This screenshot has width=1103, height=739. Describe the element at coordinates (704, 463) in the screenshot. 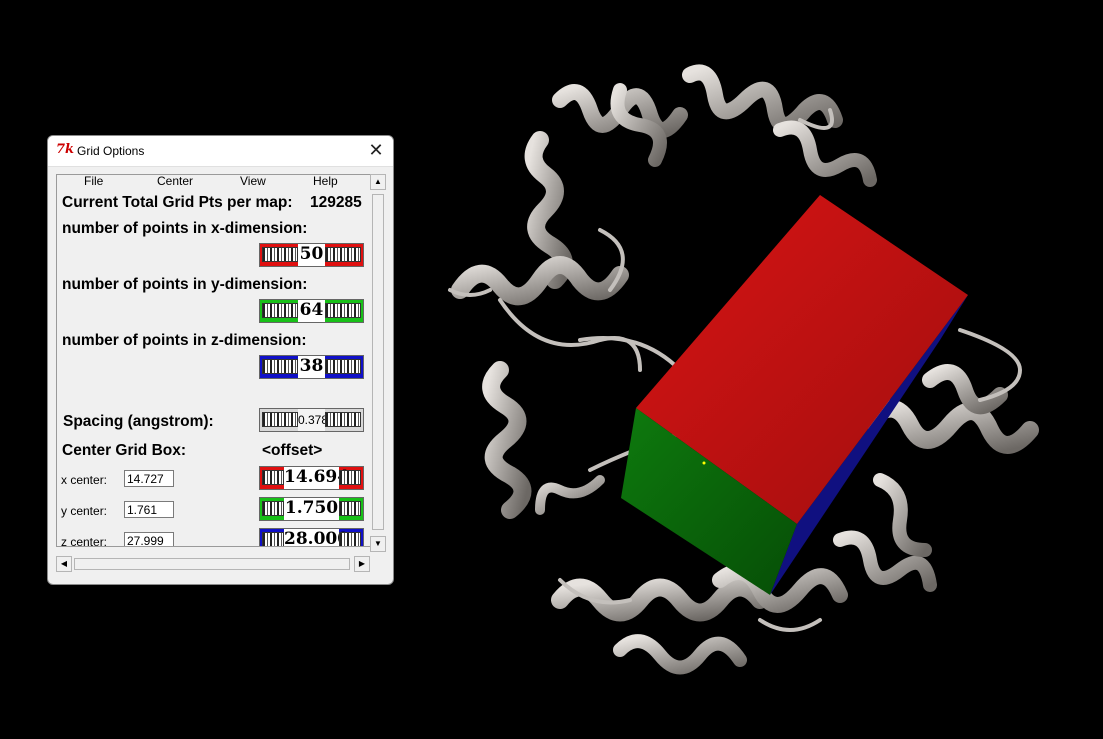

I see `grid-center-marker` at that location.